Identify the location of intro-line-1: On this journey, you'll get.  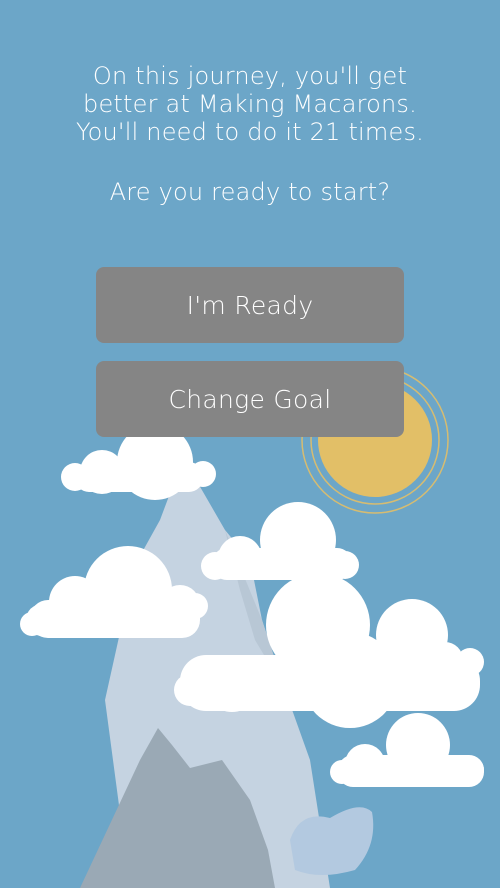
(250, 76).